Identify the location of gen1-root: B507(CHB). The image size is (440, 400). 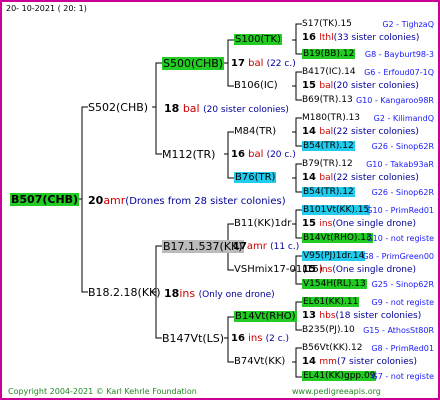
(45, 199).